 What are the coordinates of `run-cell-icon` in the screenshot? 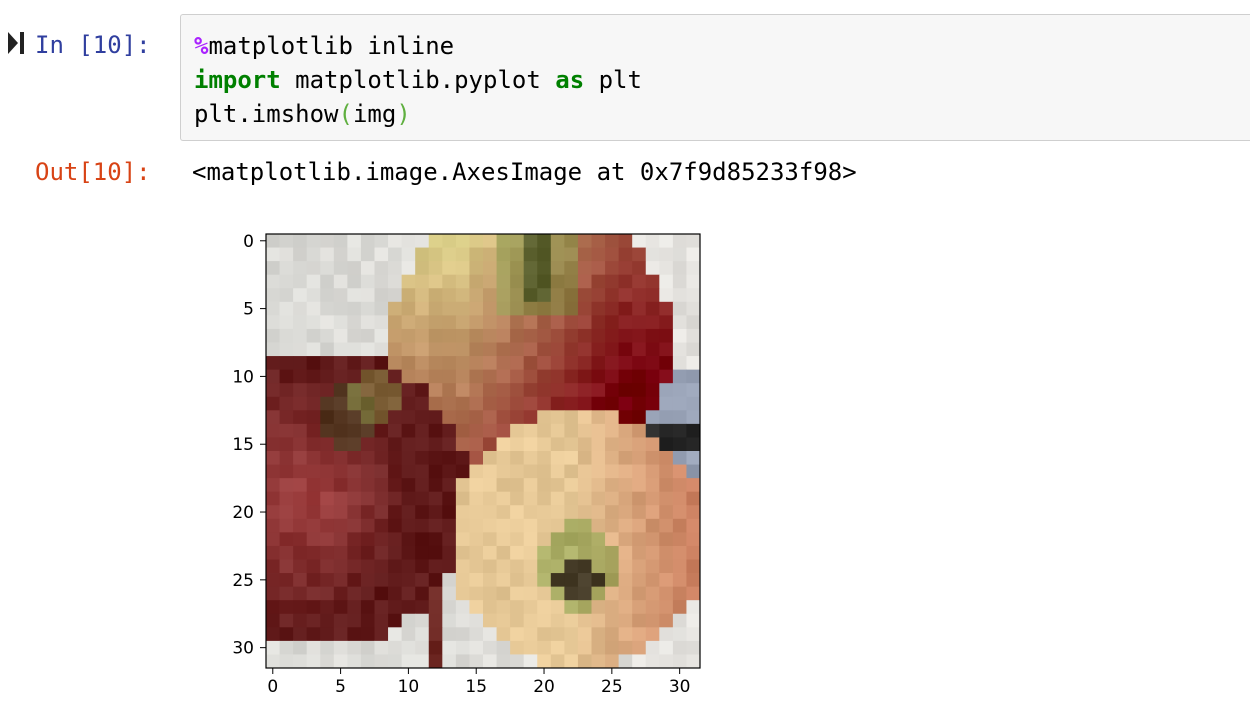 It's located at (16, 43).